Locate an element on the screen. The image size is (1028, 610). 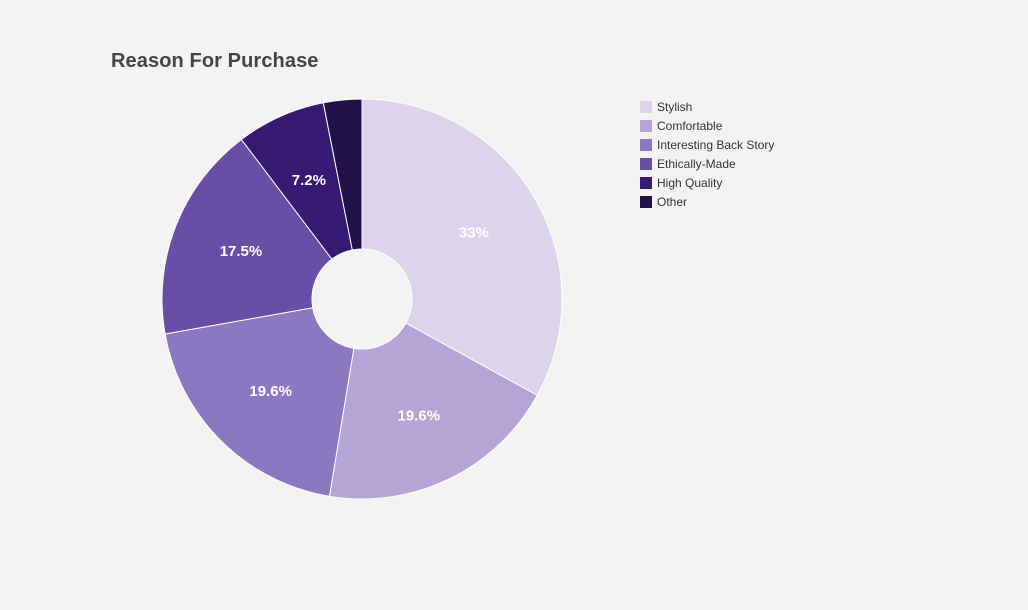
pie-slice-interesting-back-story is located at coordinates (259, 402).